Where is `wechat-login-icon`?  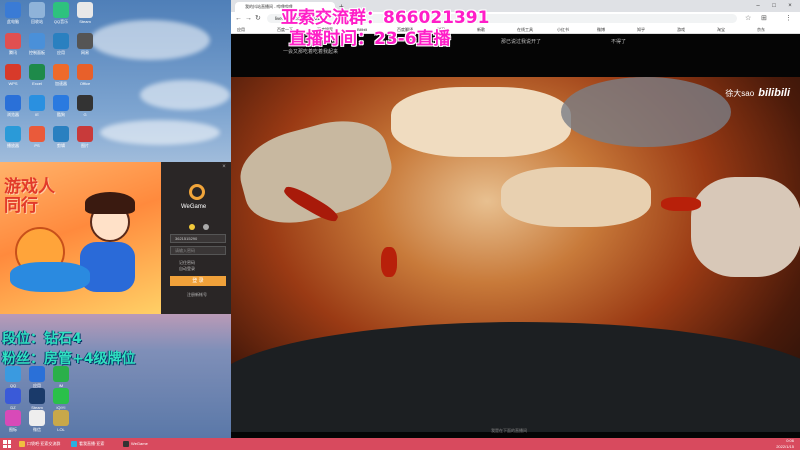
wechat-login-icon is located at coordinates (206, 227).